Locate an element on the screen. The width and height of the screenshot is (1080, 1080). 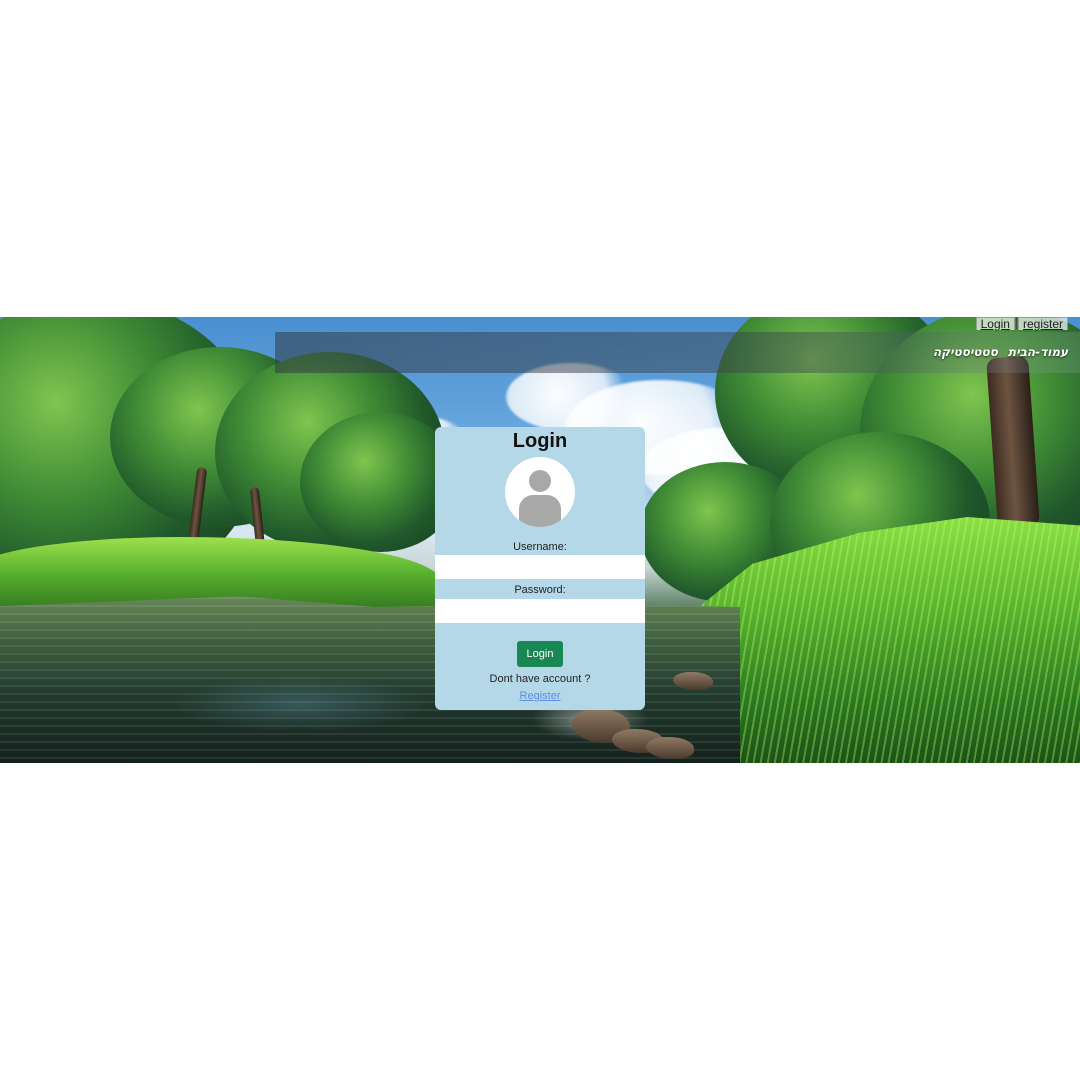
username-label: Username: is located at coordinates (540, 547).